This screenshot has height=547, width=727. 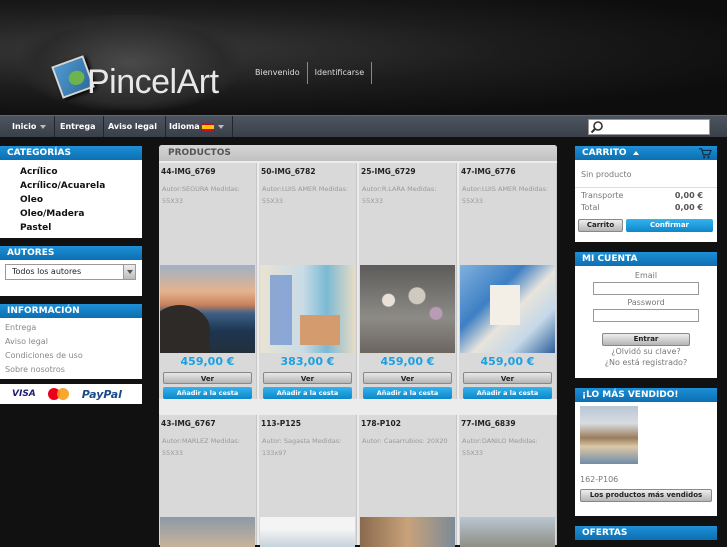 What do you see at coordinates (604, 153) in the screenshot?
I see `cart-title: CARRITO` at bounding box center [604, 153].